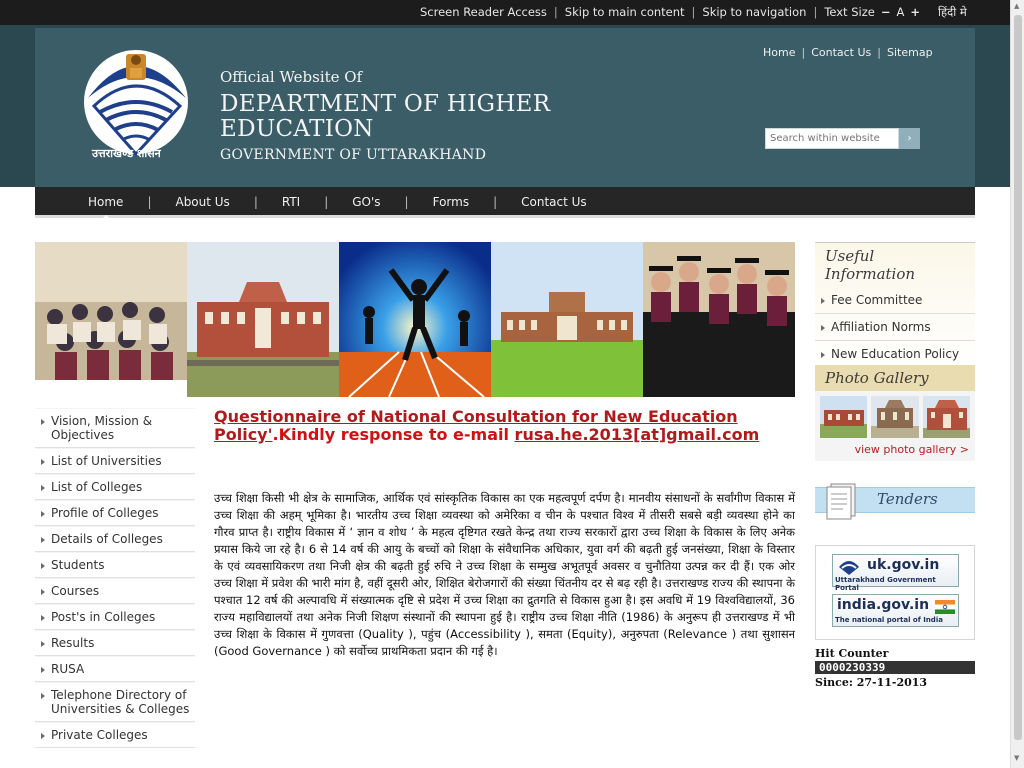 The width and height of the screenshot is (1024, 768). I want to click on menu-results: Results, so click(115, 643).